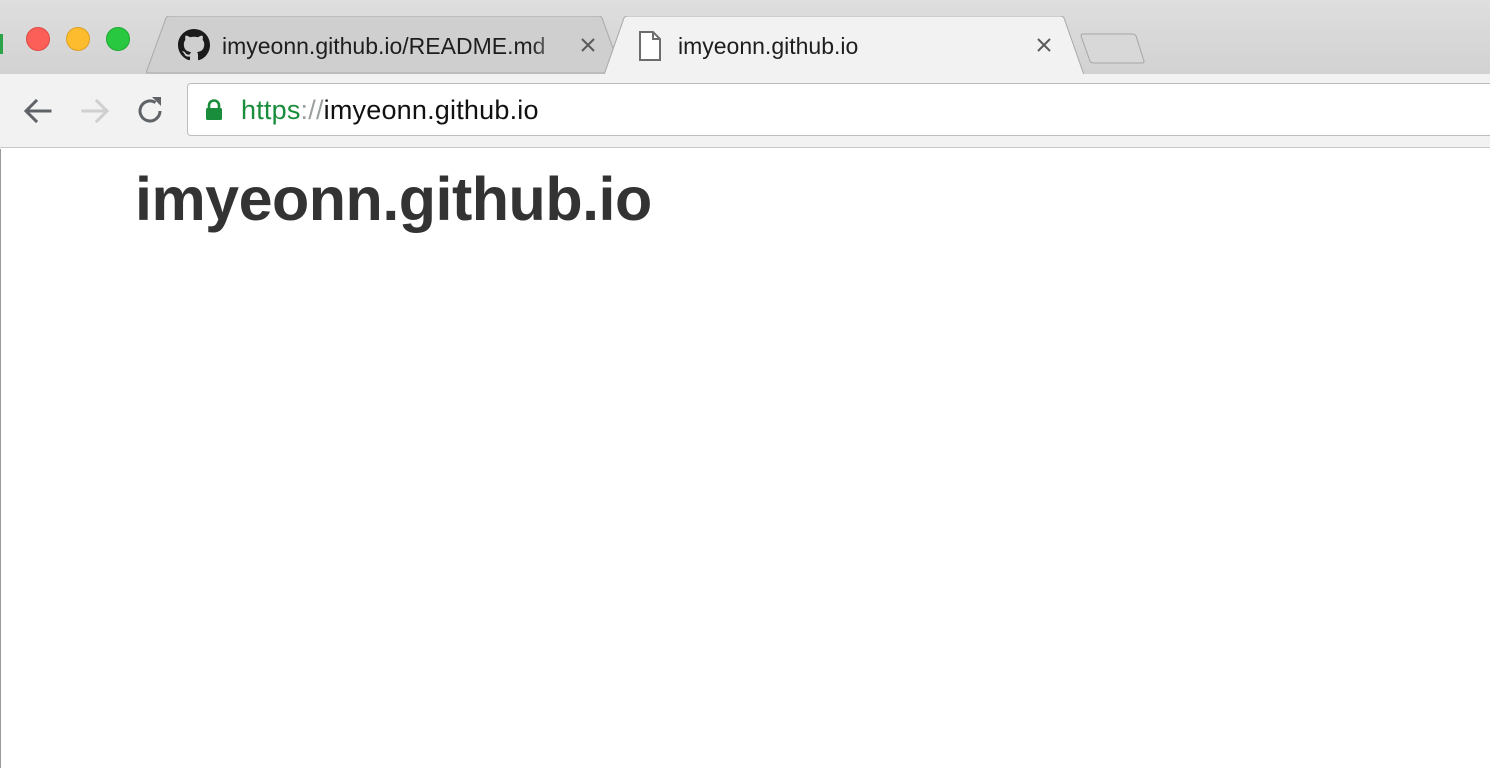  What do you see at coordinates (431, 110) in the screenshot?
I see `url-host: imyeonn.github.io` at bounding box center [431, 110].